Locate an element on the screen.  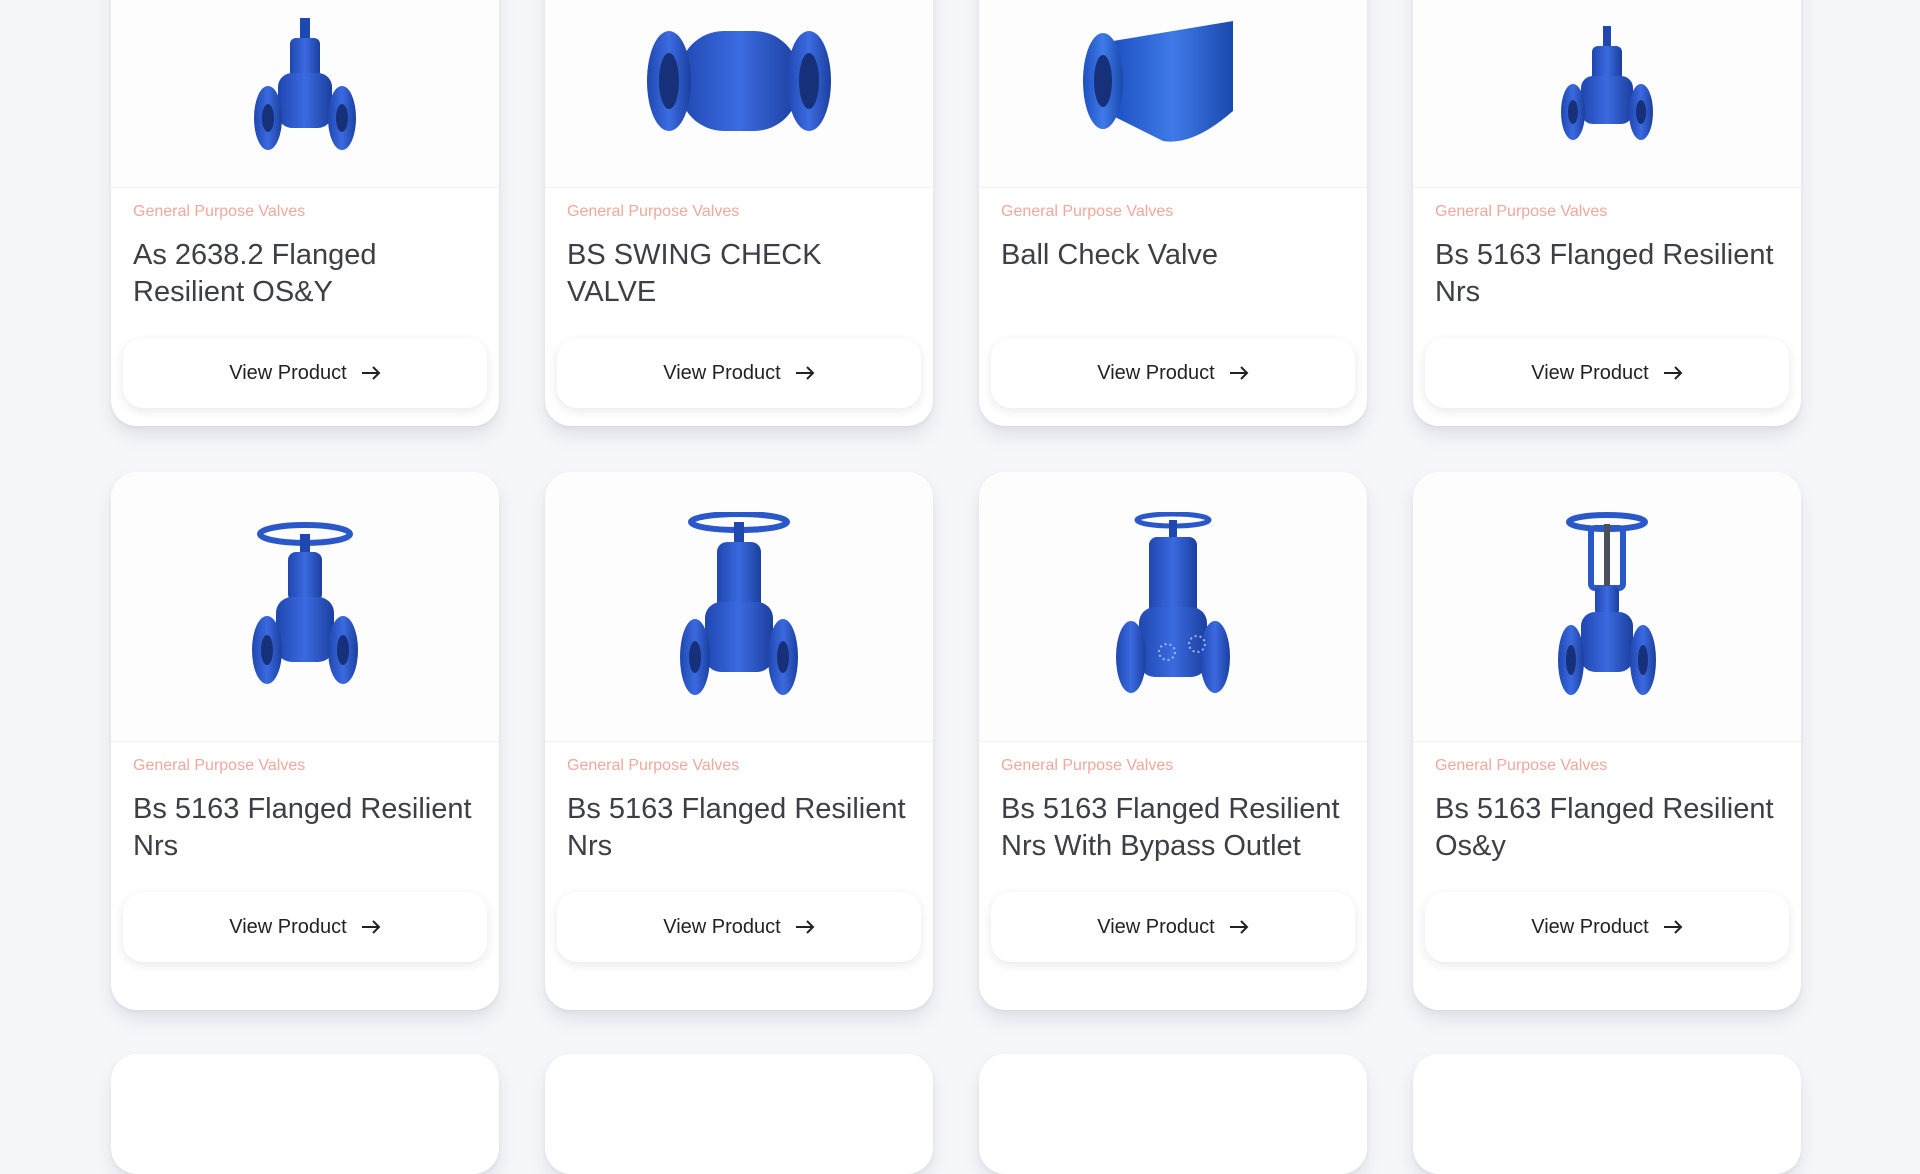
product-title: Bs 5163 Flanged Resilient Os&y is located at coordinates (1610, 828).